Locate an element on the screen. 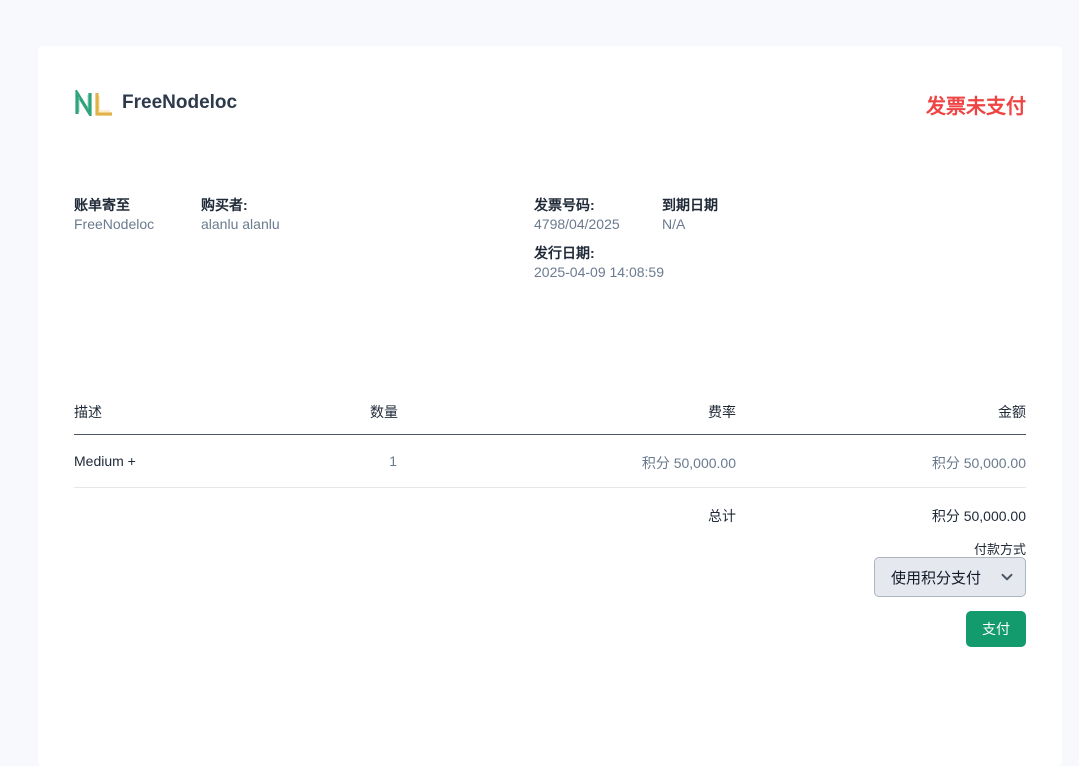 Image resolution: width=1079 pixels, height=766 pixels. invoice-number-value: 4798/04/2025 is located at coordinates (577, 224).